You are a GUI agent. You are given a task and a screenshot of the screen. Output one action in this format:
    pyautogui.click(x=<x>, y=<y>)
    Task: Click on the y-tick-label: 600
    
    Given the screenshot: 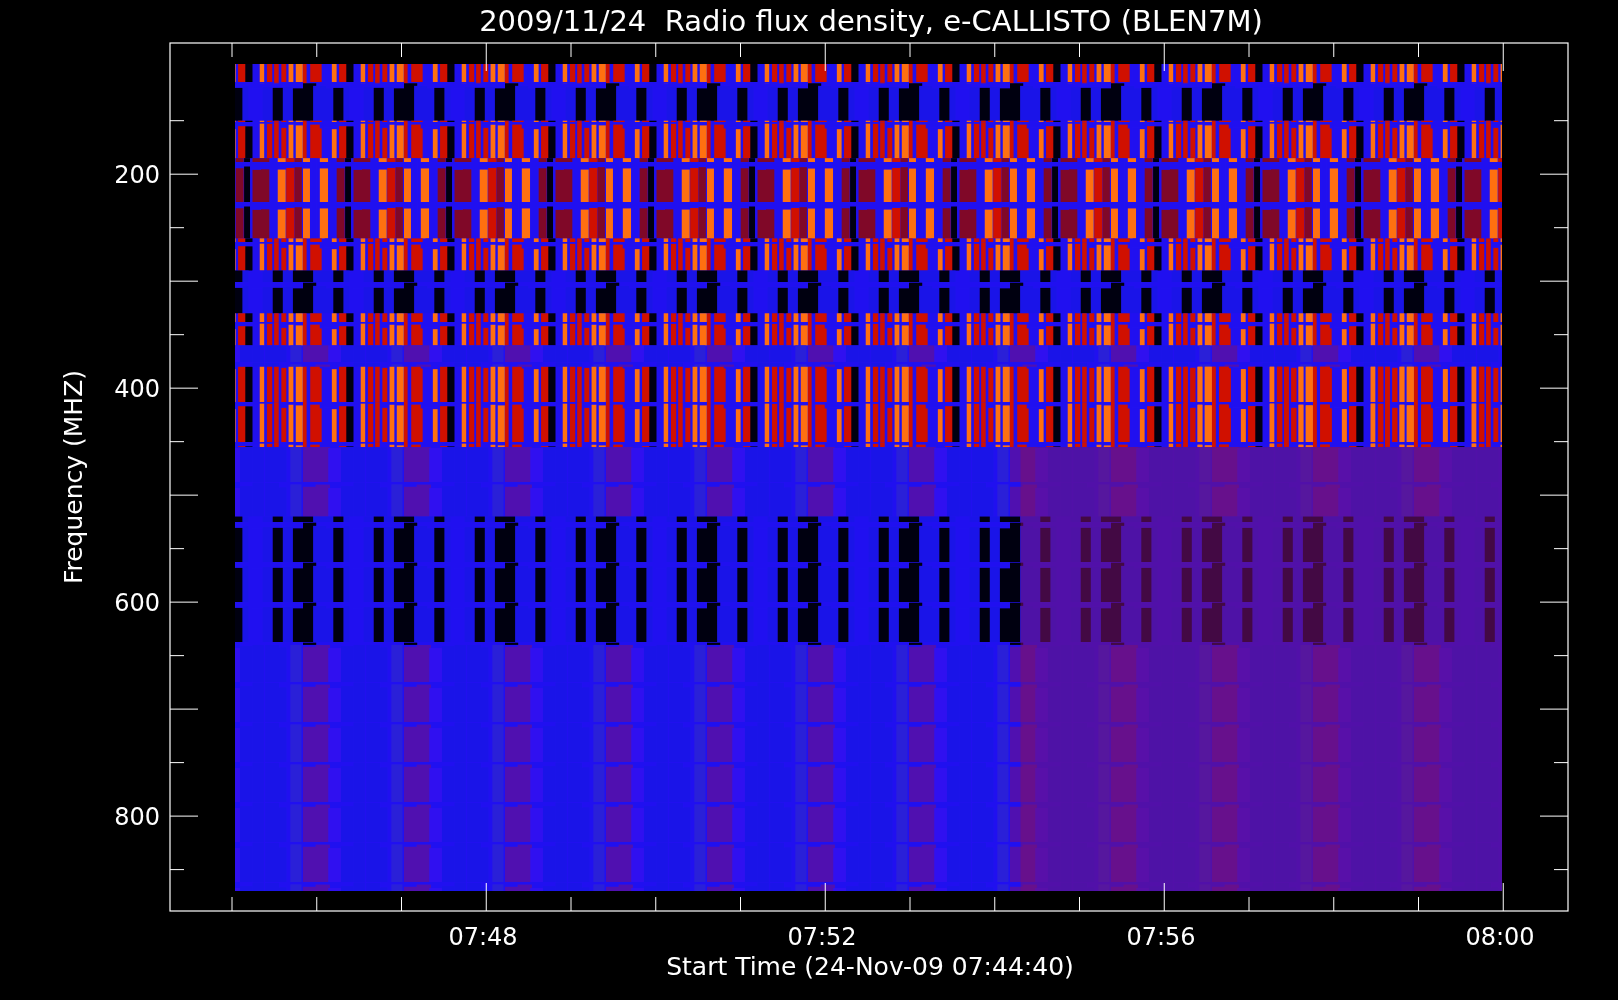 What is the action you would take?
    pyautogui.click(x=137, y=603)
    